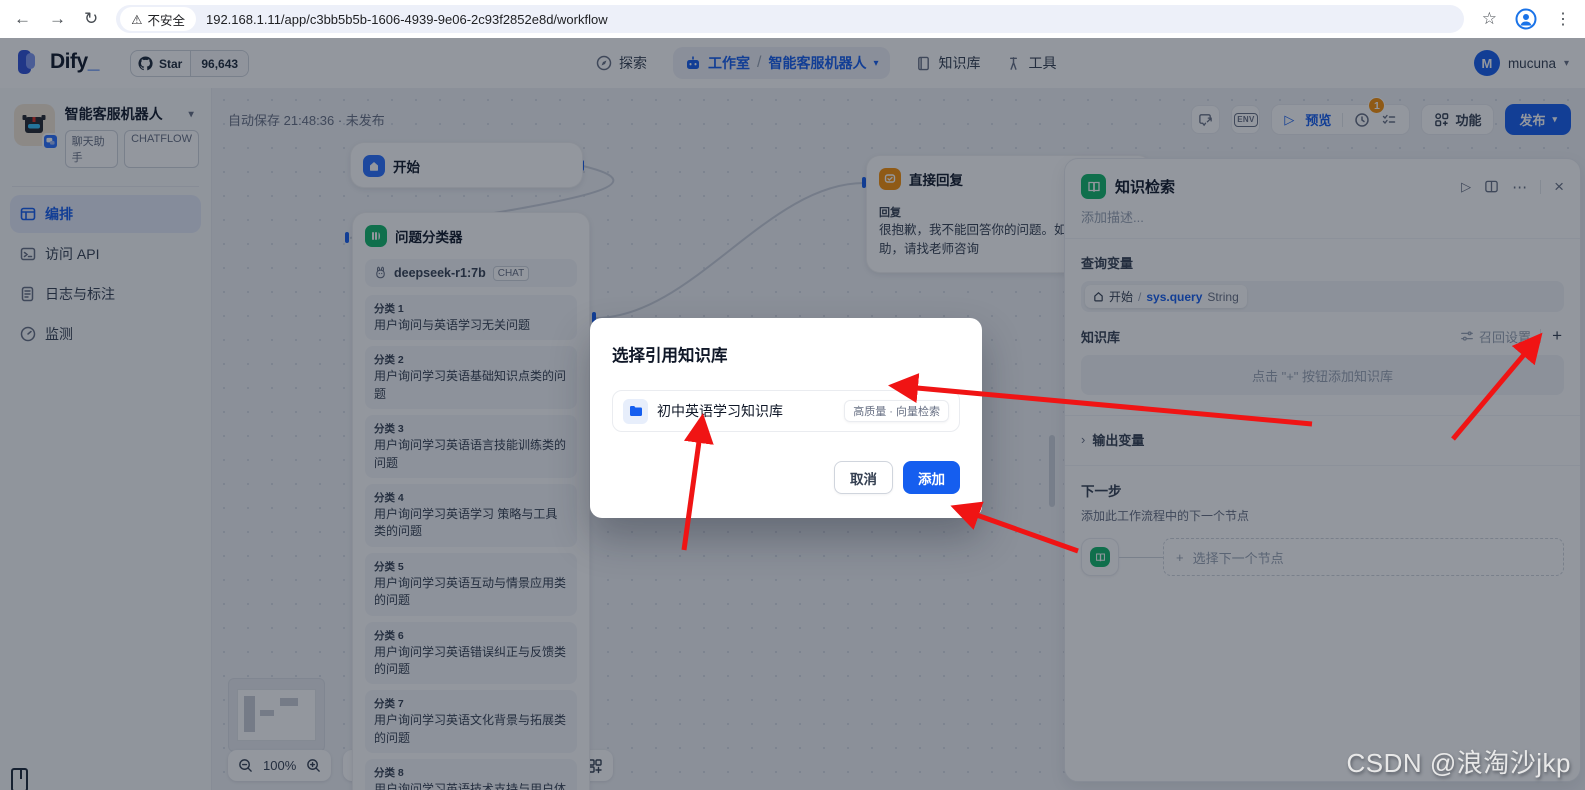  What do you see at coordinates (670, 356) in the screenshot?
I see `modal-title: 选择引用知识库` at bounding box center [670, 356].